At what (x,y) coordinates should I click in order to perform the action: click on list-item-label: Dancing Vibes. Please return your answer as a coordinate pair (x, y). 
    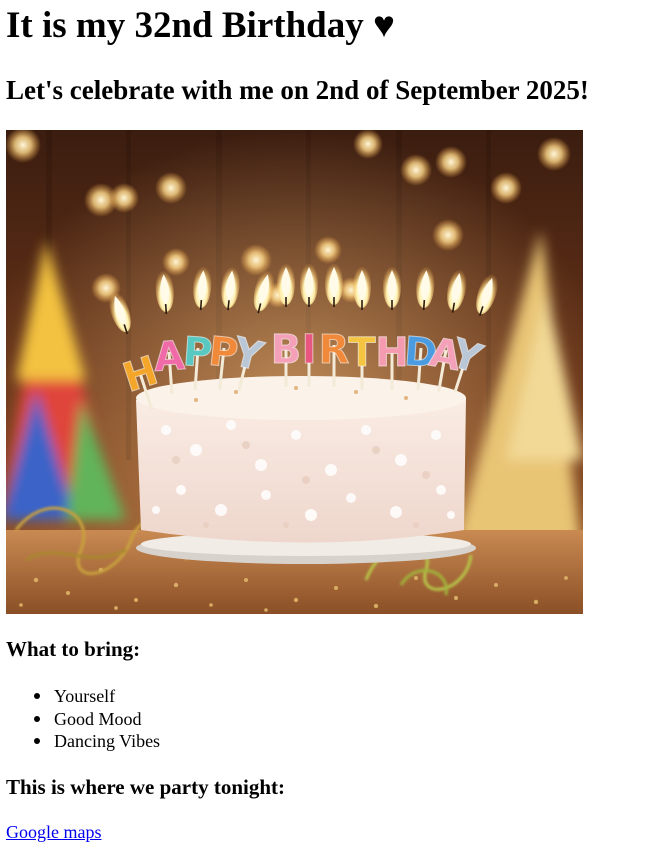
    Looking at the image, I should click on (107, 741).